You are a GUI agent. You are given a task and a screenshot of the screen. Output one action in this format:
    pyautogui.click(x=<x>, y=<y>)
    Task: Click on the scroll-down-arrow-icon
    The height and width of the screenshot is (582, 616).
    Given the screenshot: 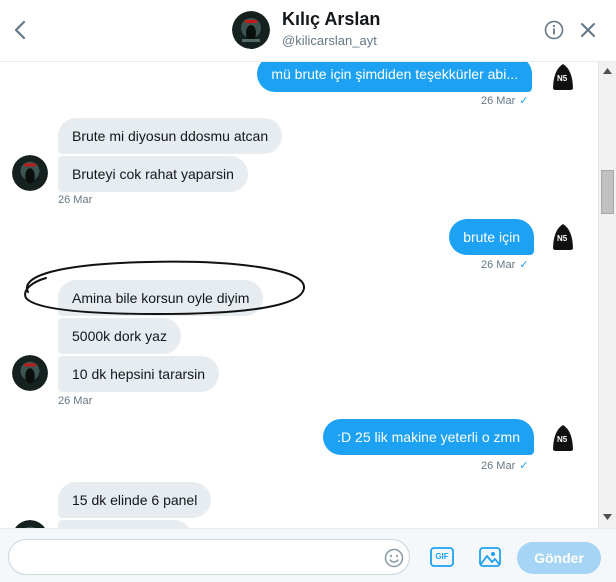 What is the action you would take?
    pyautogui.click(x=607, y=517)
    